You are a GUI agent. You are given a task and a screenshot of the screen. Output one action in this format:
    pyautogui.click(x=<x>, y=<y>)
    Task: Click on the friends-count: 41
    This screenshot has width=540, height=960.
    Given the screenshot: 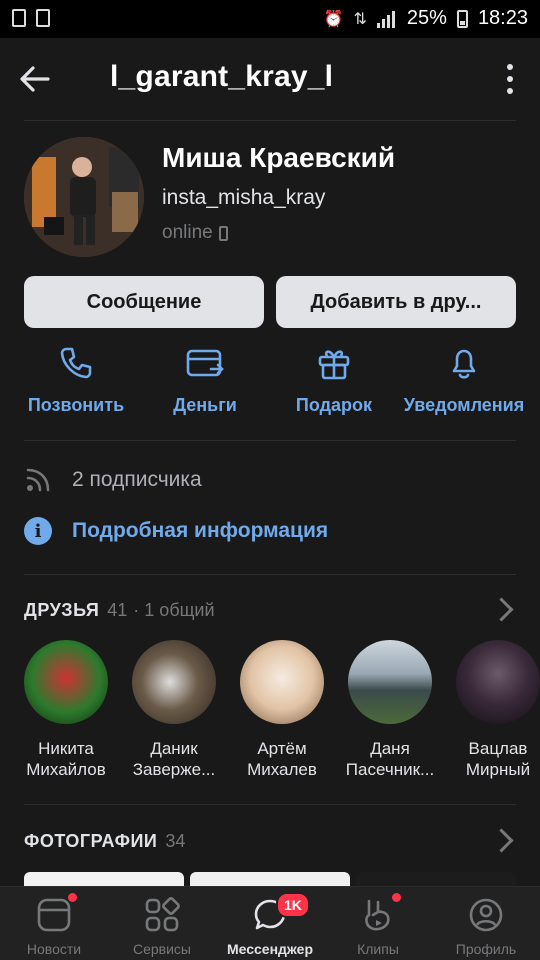 What is the action you would take?
    pyautogui.click(x=117, y=610)
    